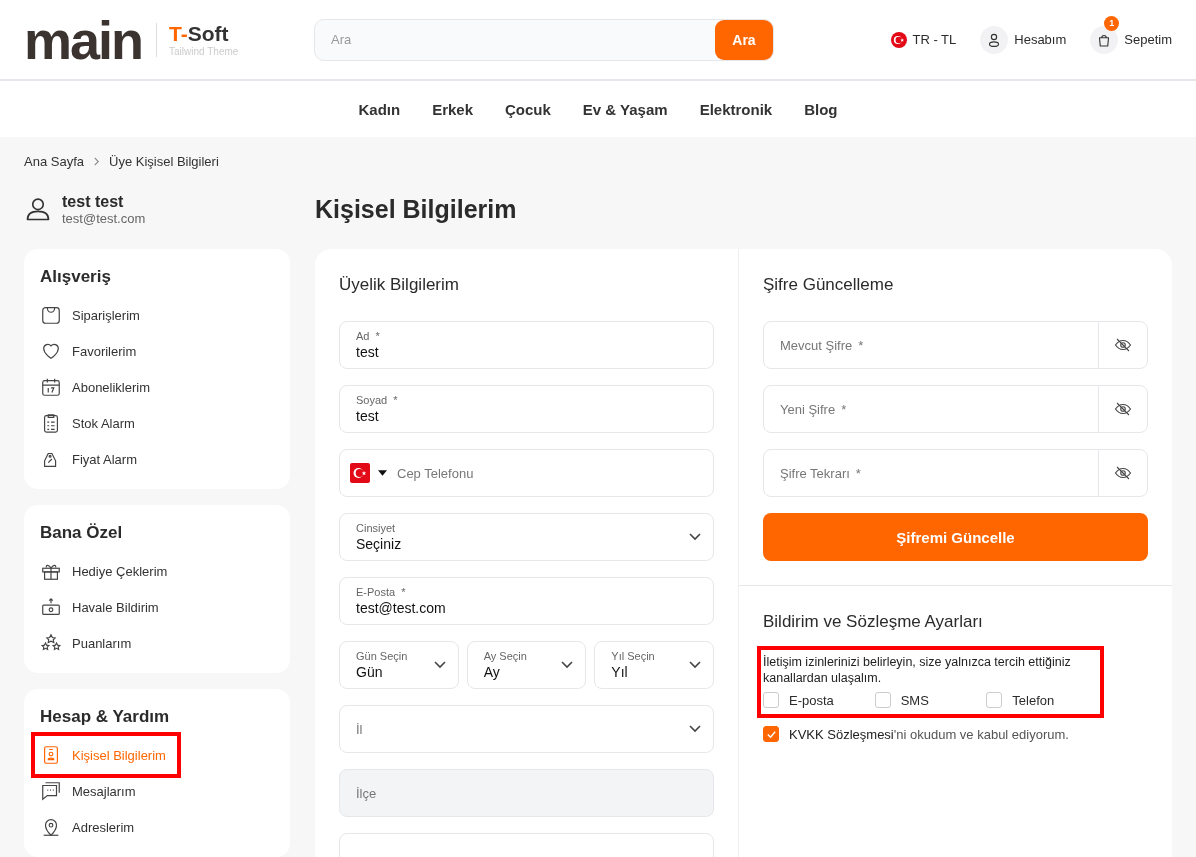  I want to click on sidebar-item: Siparişlerim, so click(93, 315).